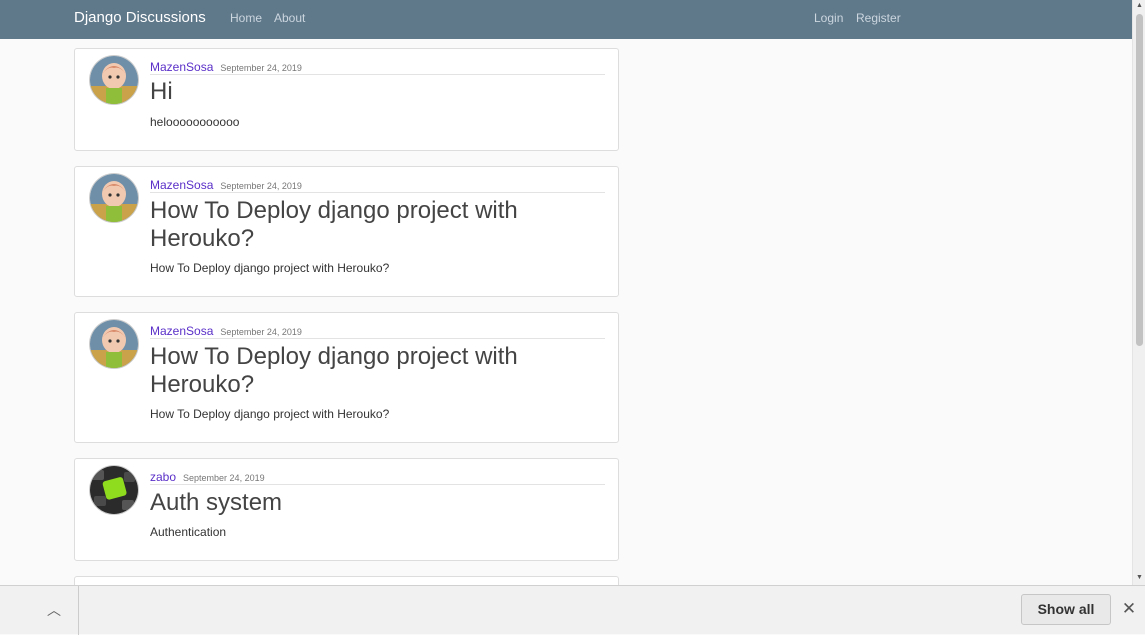  Describe the element at coordinates (195, 122) in the screenshot. I see `post-content: helooooooooooo` at that location.